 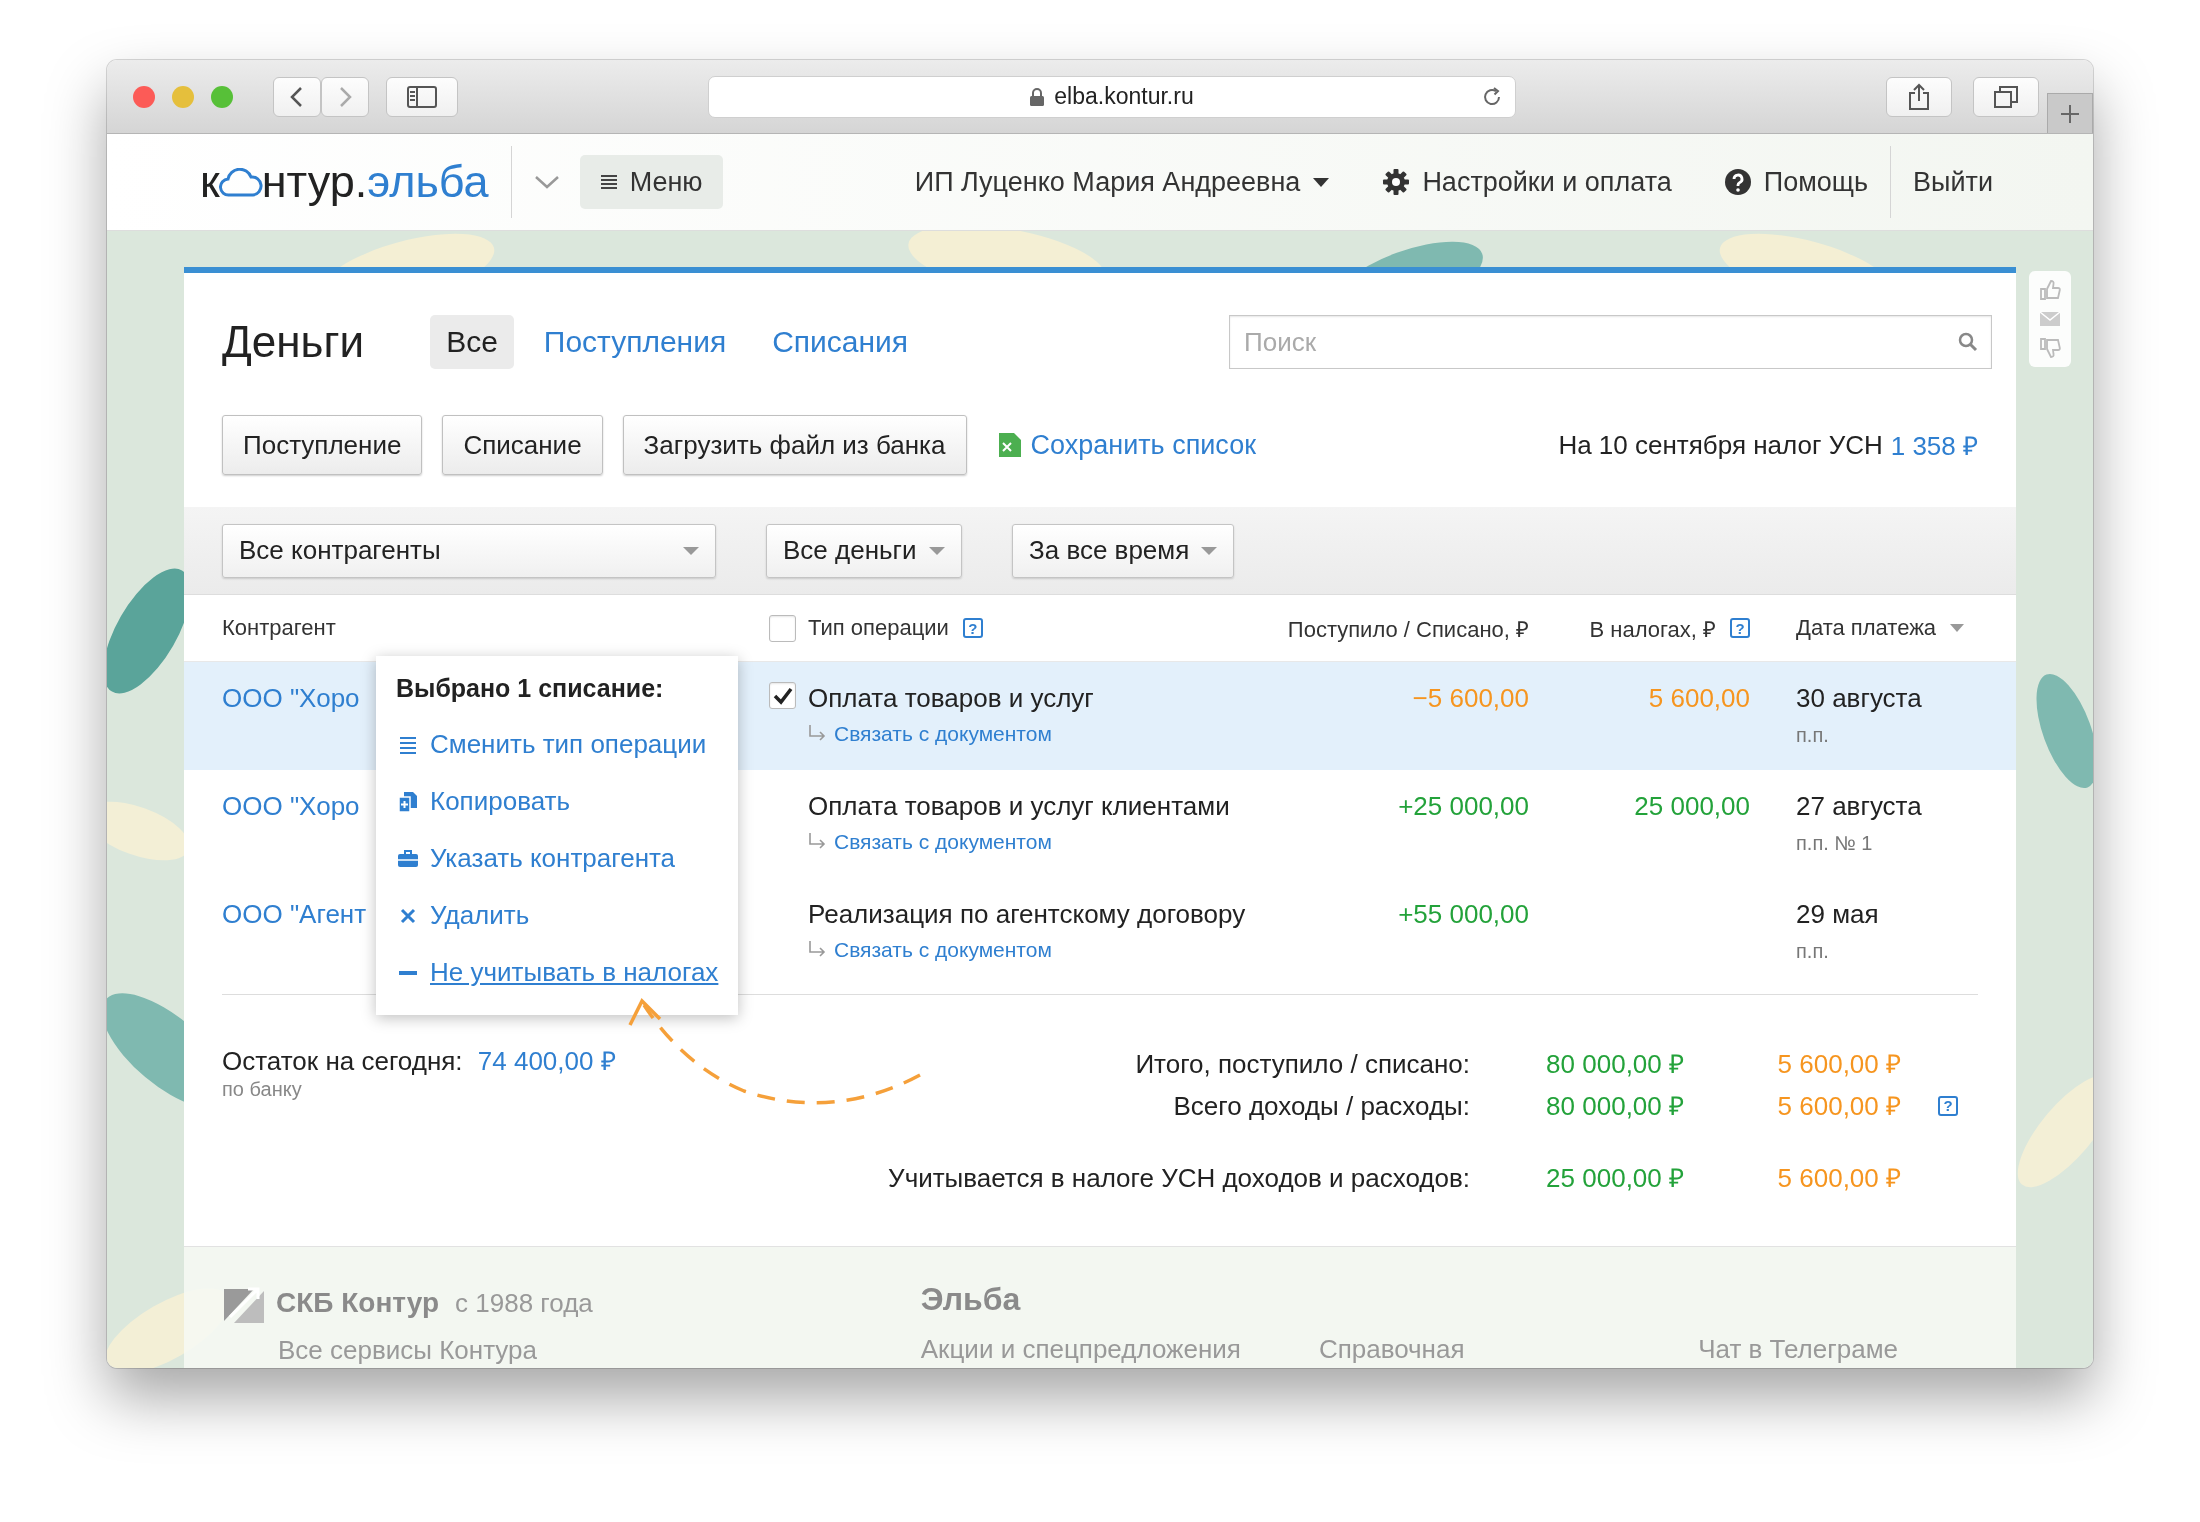 I want to click on close-window-button, so click(x=144, y=96).